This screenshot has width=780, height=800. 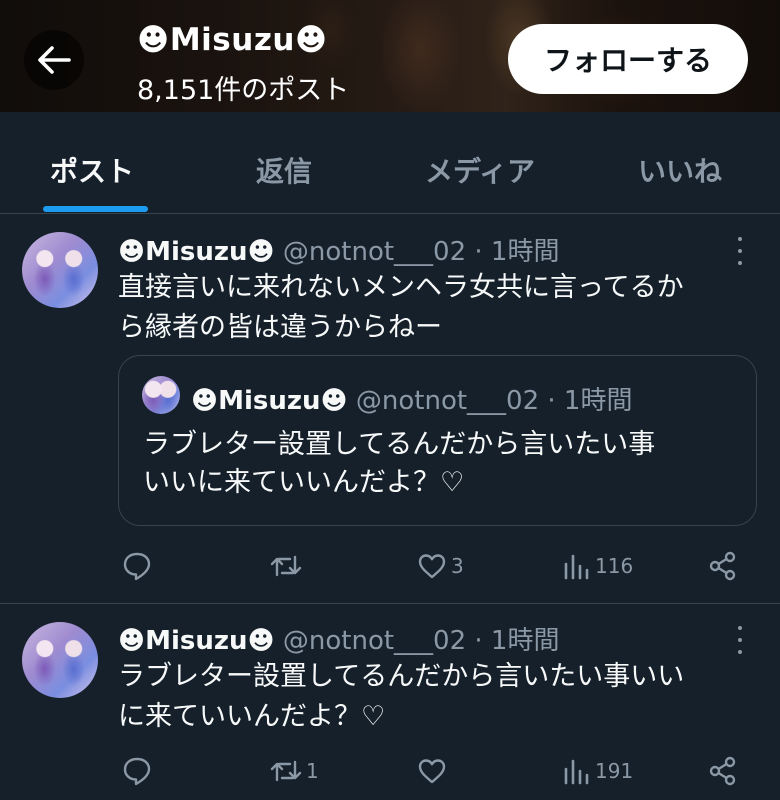 I want to click on like-button, so click(x=434, y=771).